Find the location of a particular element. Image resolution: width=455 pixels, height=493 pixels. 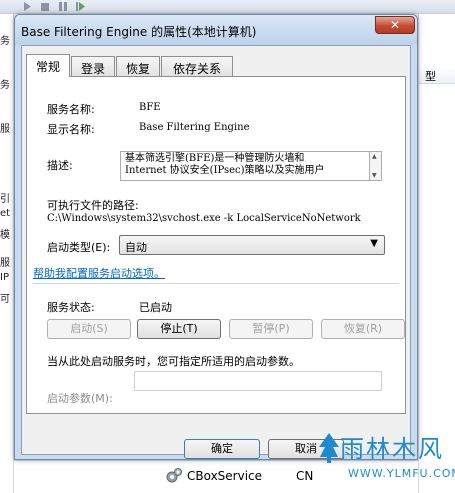

service-name-label: 服务名称: is located at coordinates (71, 109).